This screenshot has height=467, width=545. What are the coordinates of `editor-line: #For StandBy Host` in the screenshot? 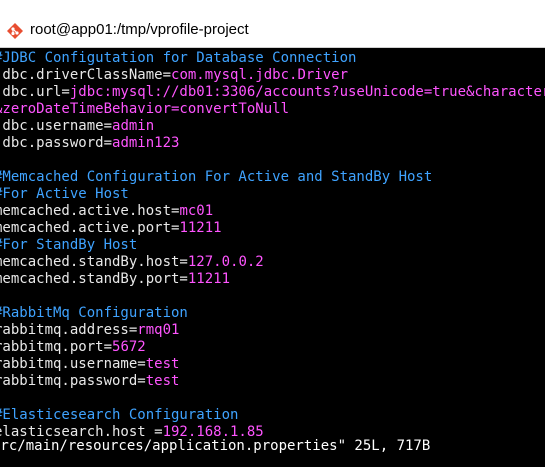 It's located at (68, 245).